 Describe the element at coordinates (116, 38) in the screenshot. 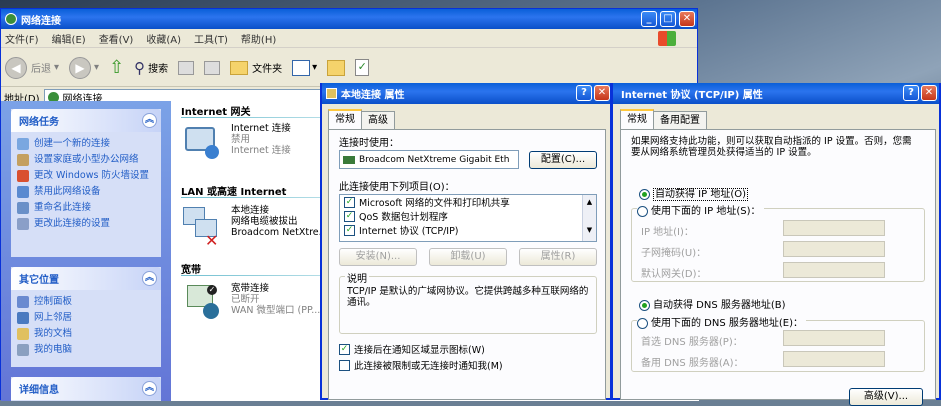

I see `menu-view: 查看(V)` at that location.